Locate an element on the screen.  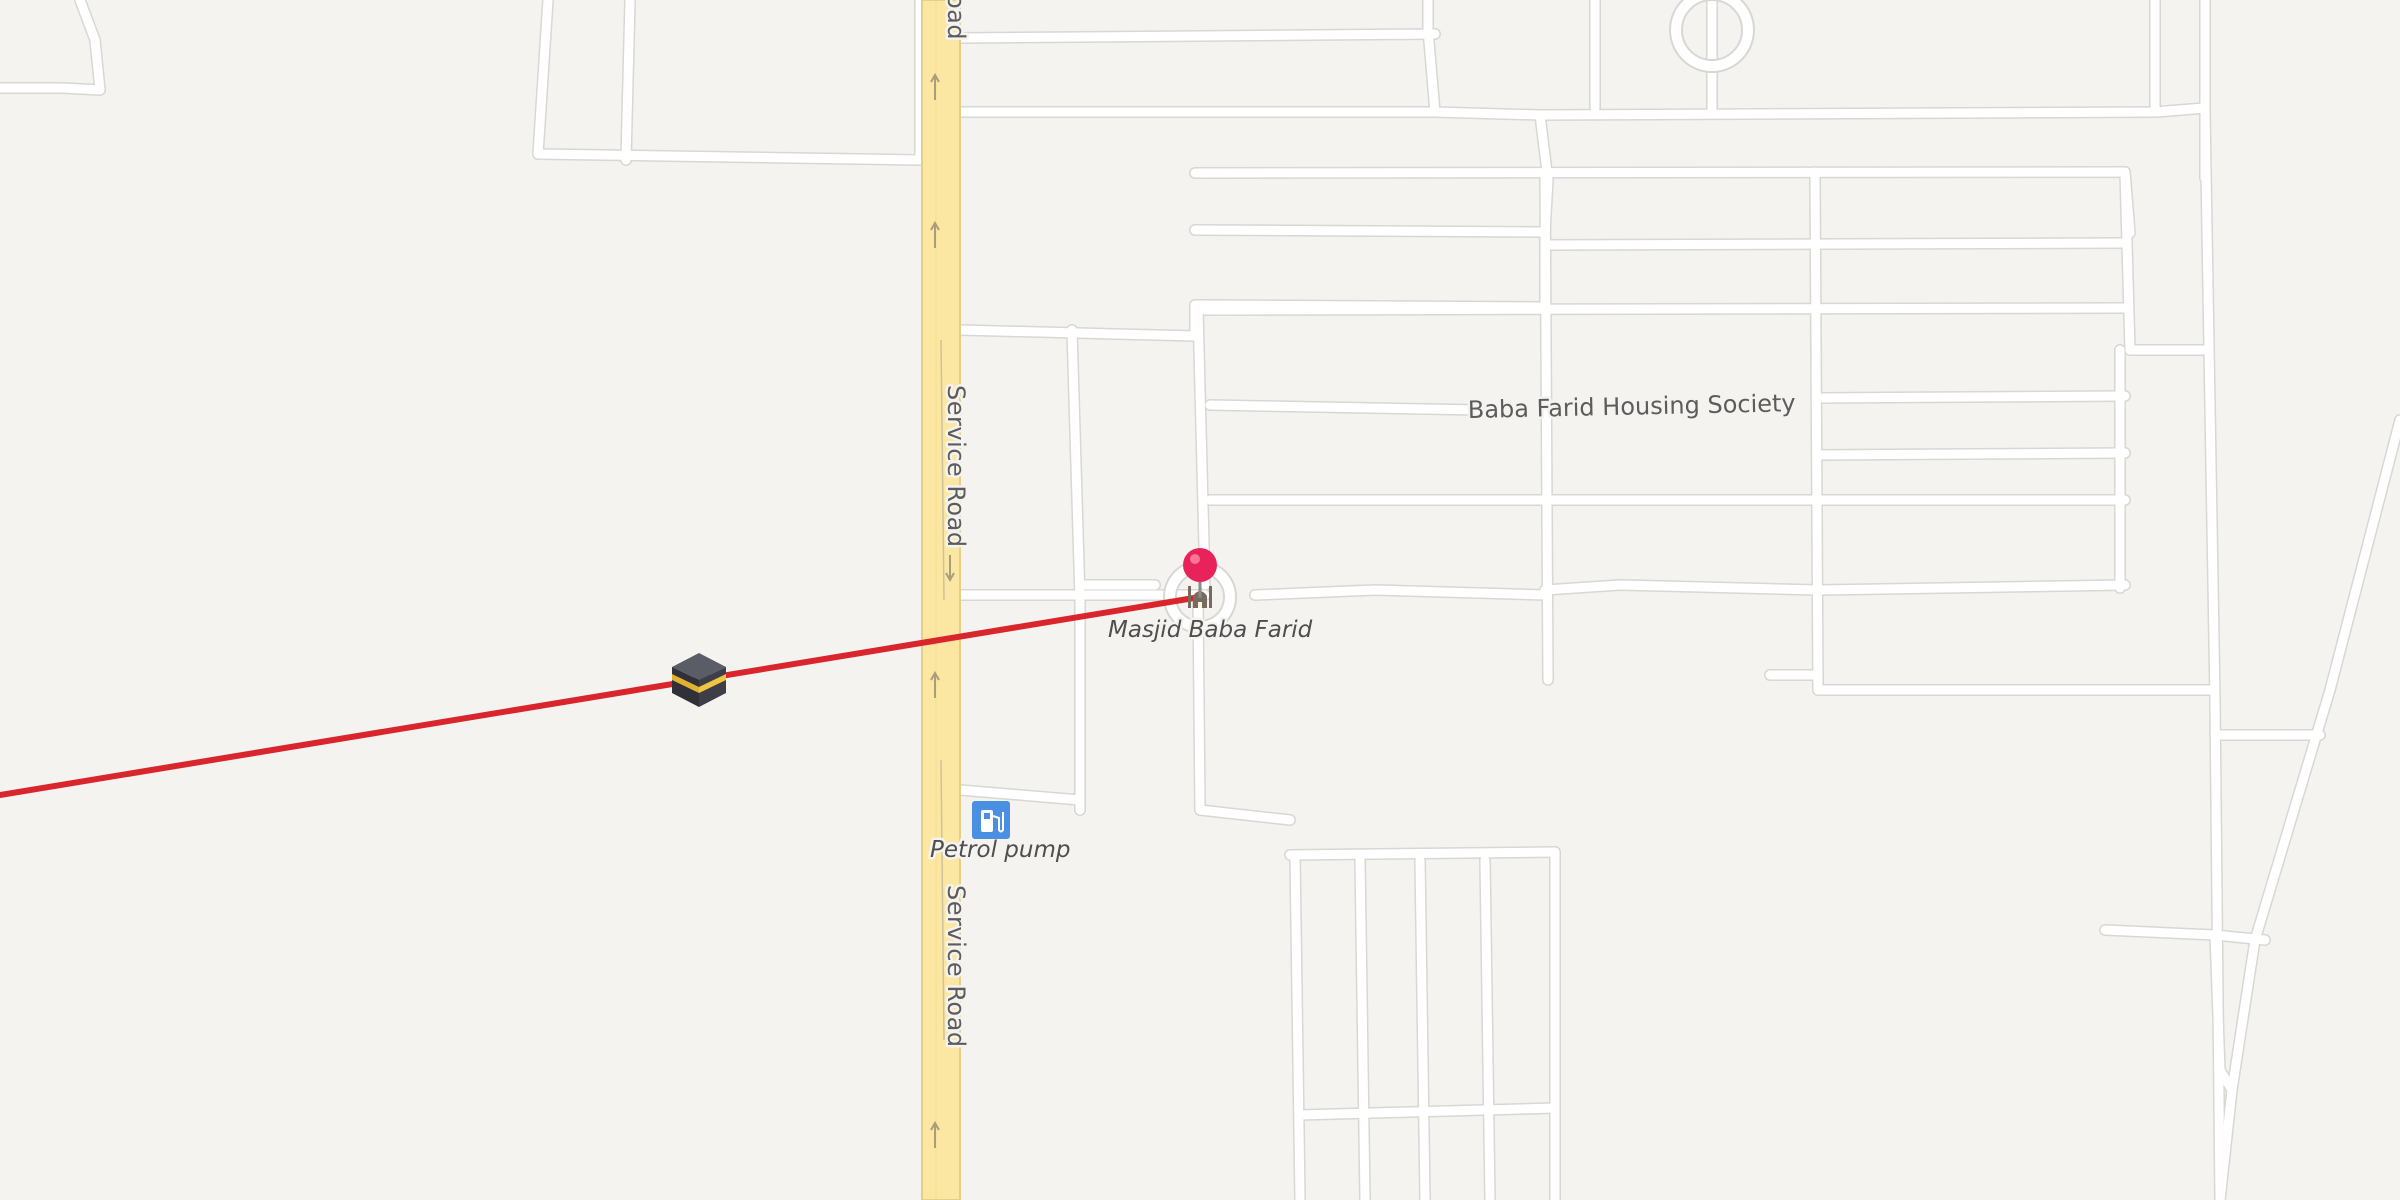
road-label-service-road-2: Service Road is located at coordinates (956, 967).